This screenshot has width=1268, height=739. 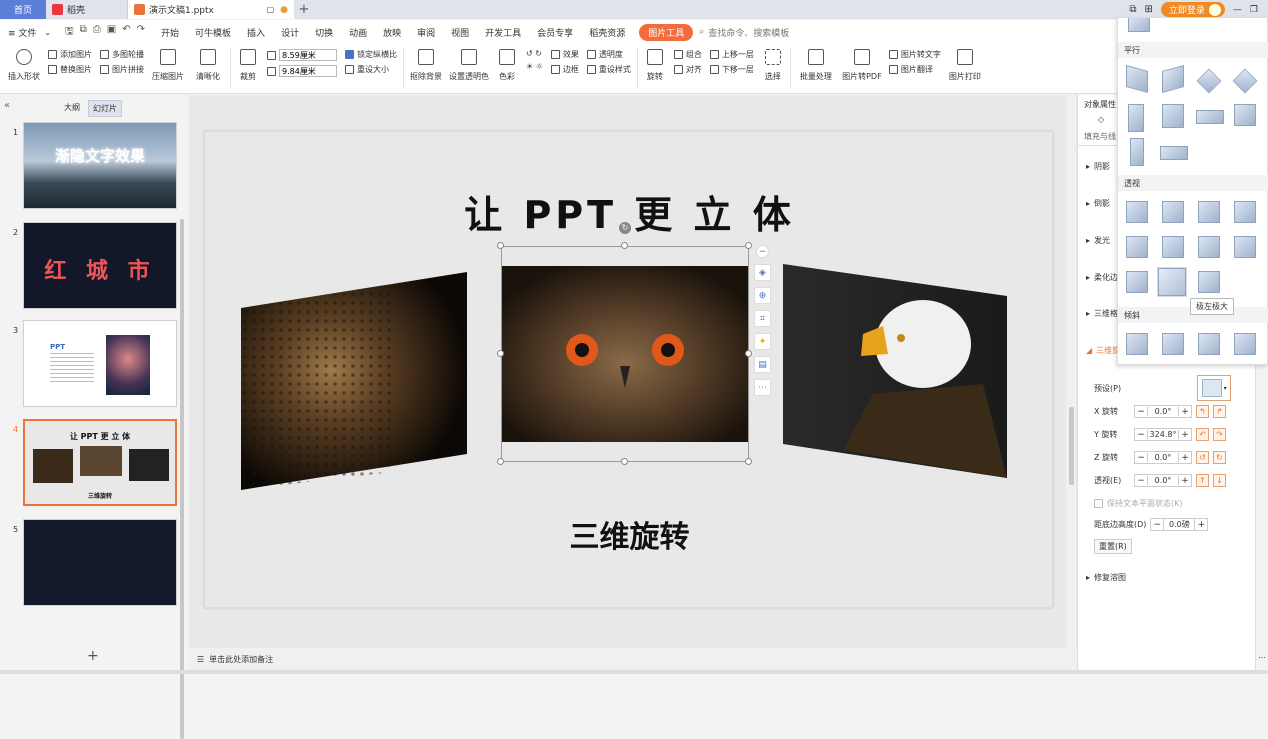 What do you see at coordinates (762, 251) in the screenshot?
I see `collapse-toolbar-icon: −` at bounding box center [762, 251].